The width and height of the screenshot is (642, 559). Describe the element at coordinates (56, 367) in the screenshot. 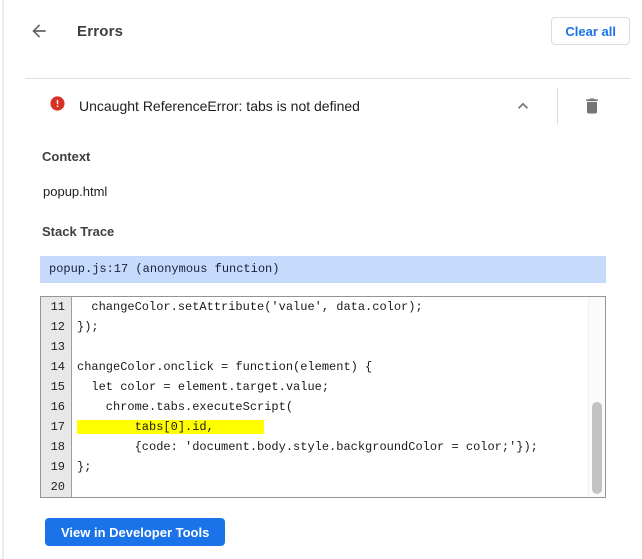

I see `line-number: 14` at that location.